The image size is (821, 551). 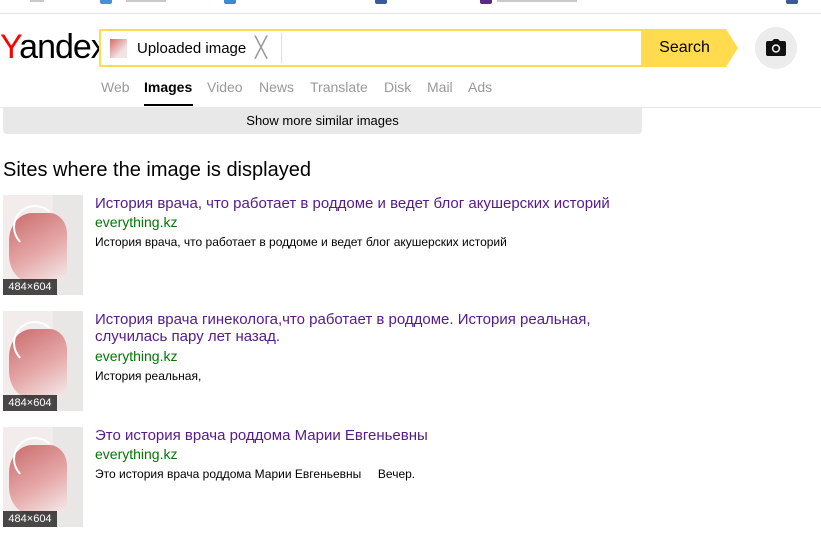 I want to click on uploaded-image-label: Uploaded image, so click(x=192, y=48).